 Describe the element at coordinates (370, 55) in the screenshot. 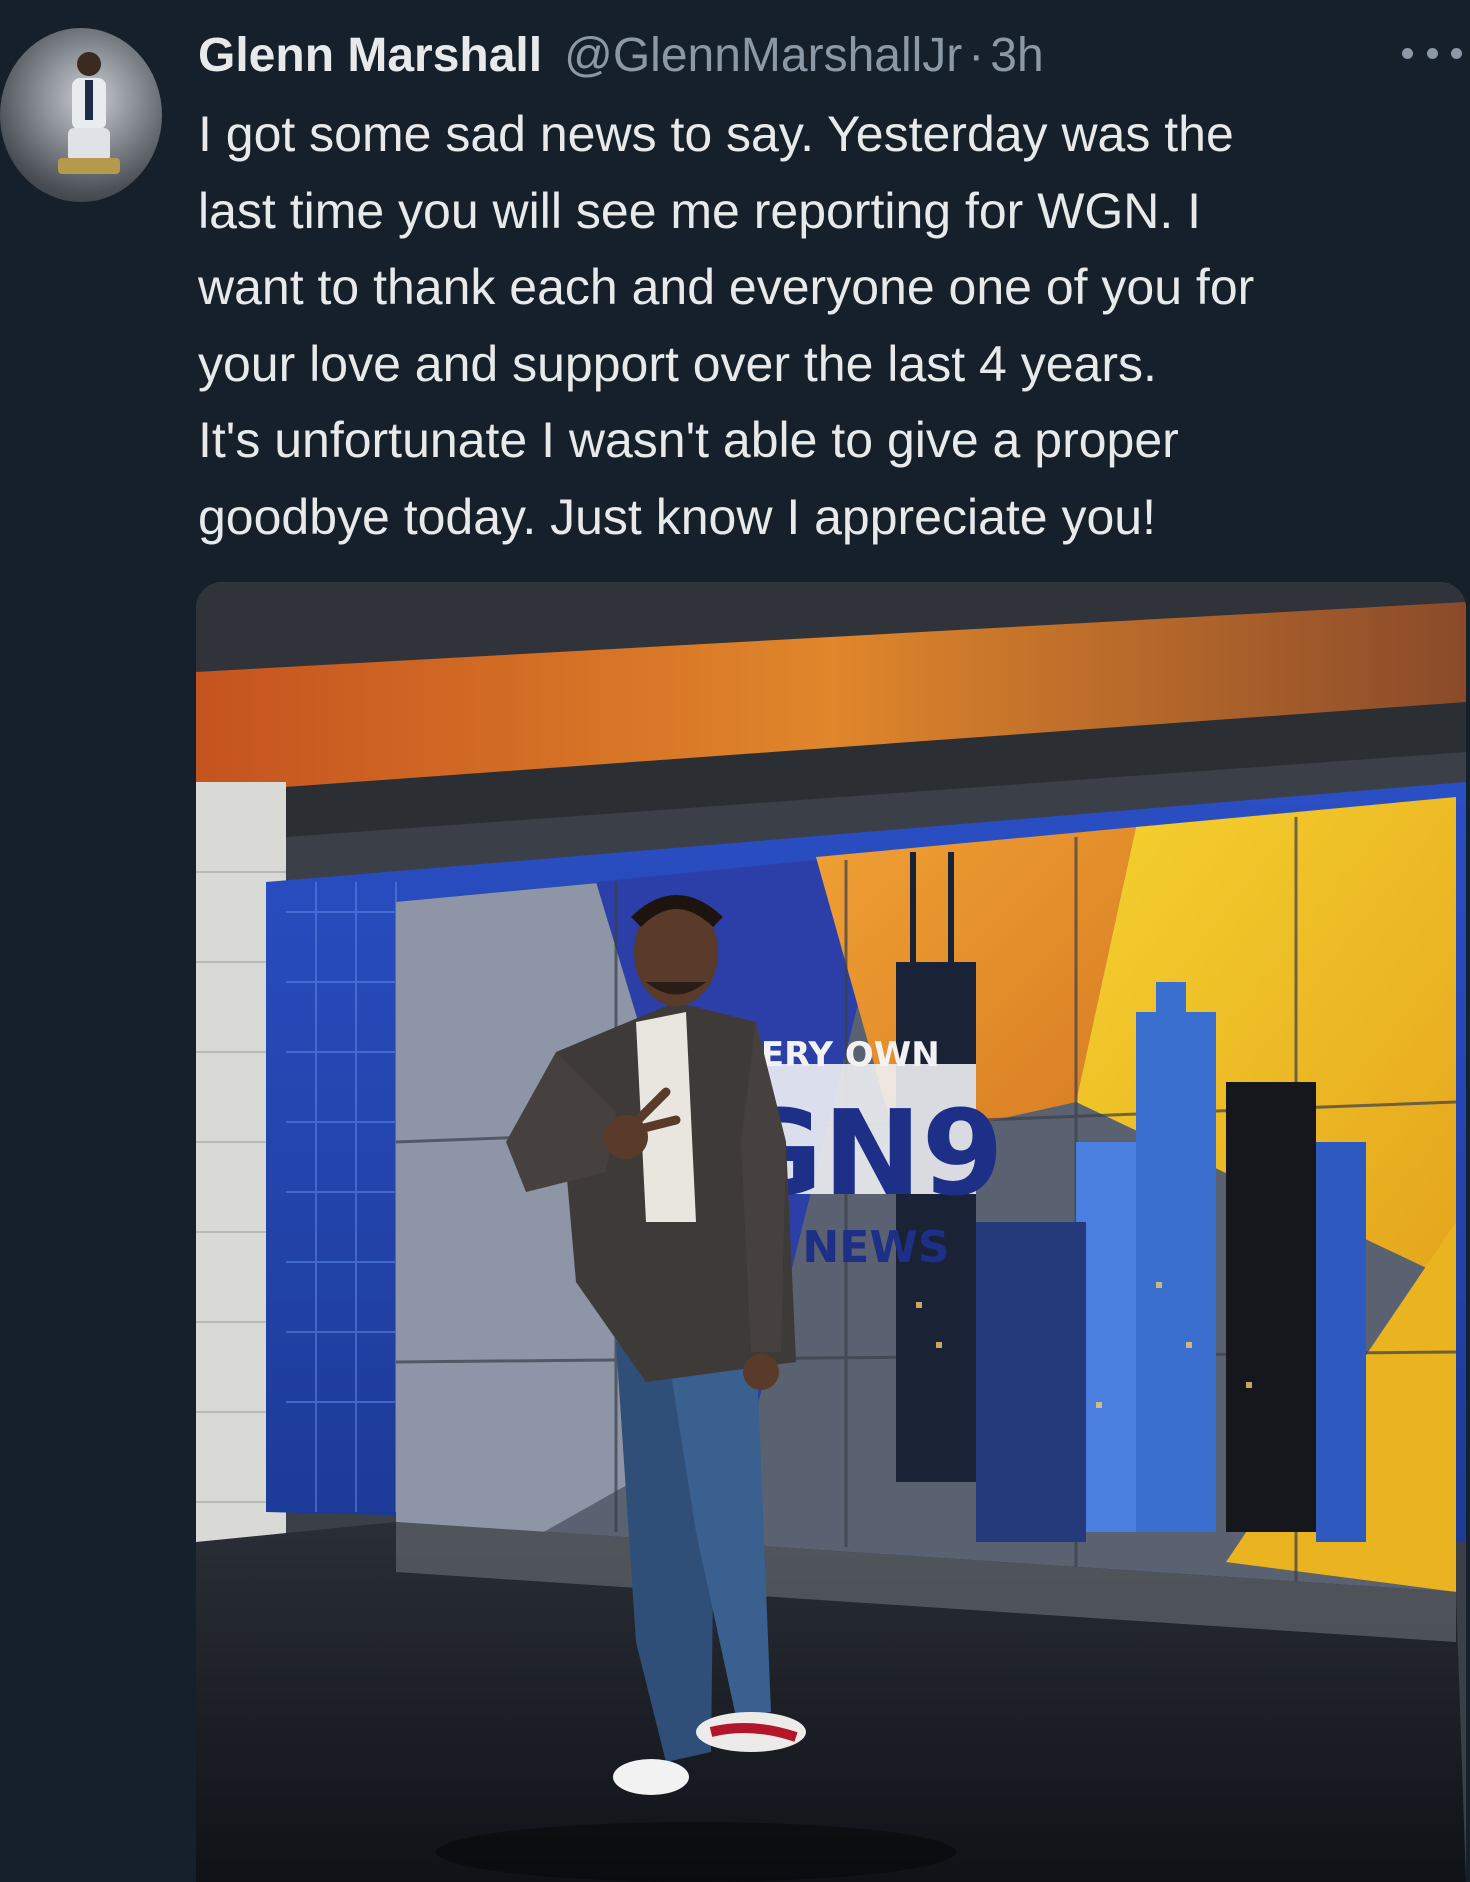

I see `author-display-name: Glenn Marshall` at that location.